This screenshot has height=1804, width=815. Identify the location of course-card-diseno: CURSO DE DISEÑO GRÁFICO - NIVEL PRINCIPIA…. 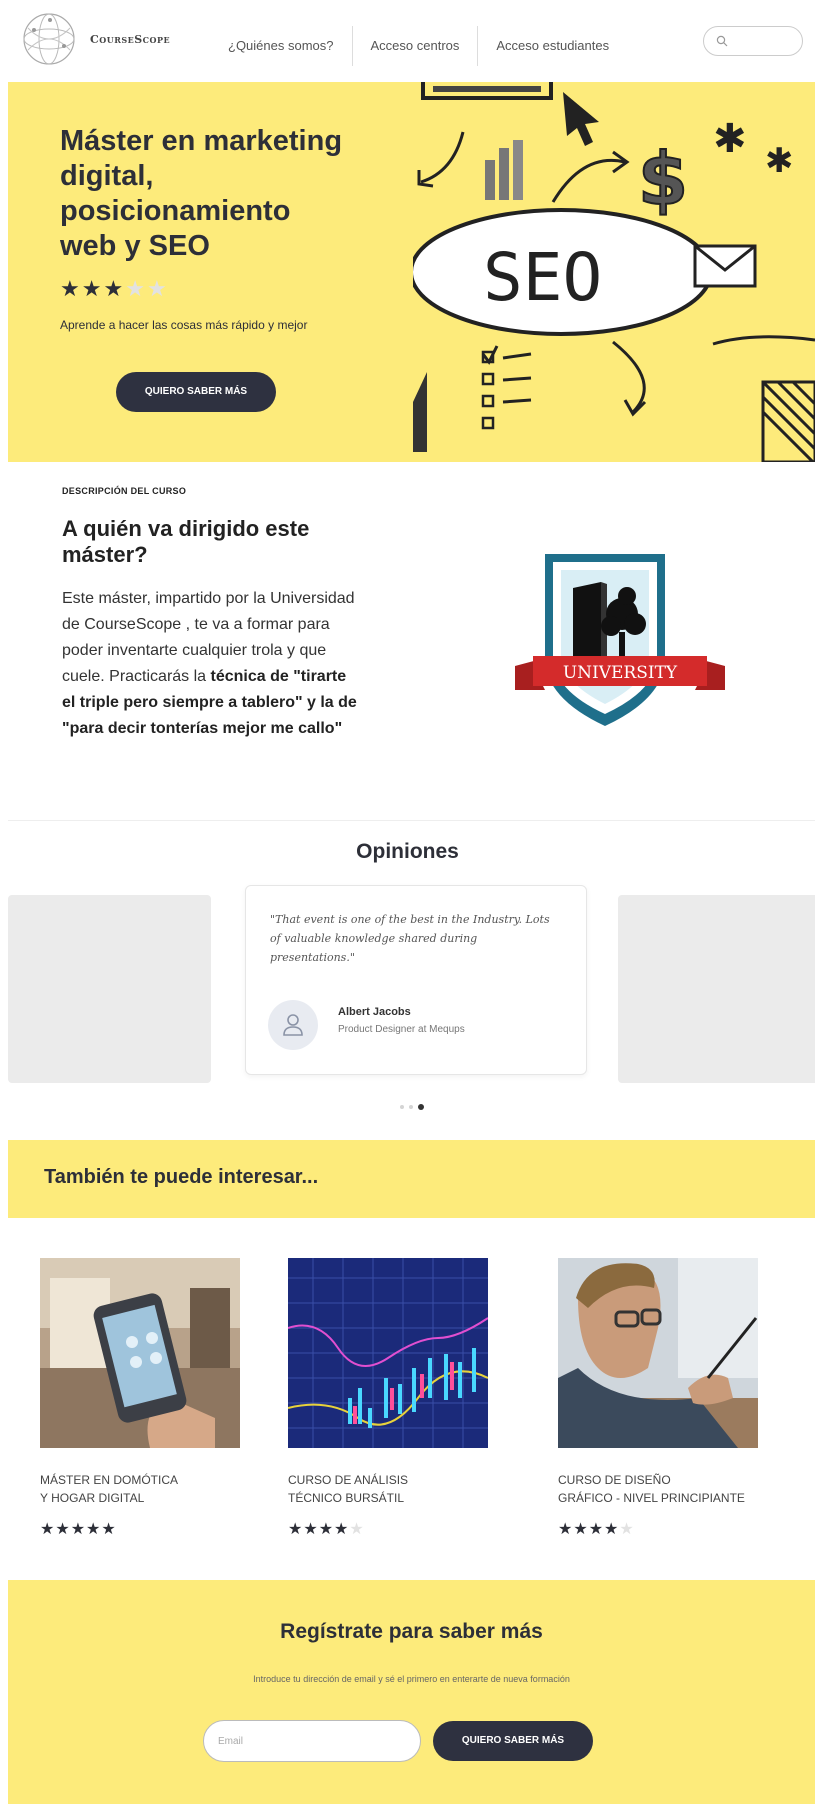
(668, 1398).